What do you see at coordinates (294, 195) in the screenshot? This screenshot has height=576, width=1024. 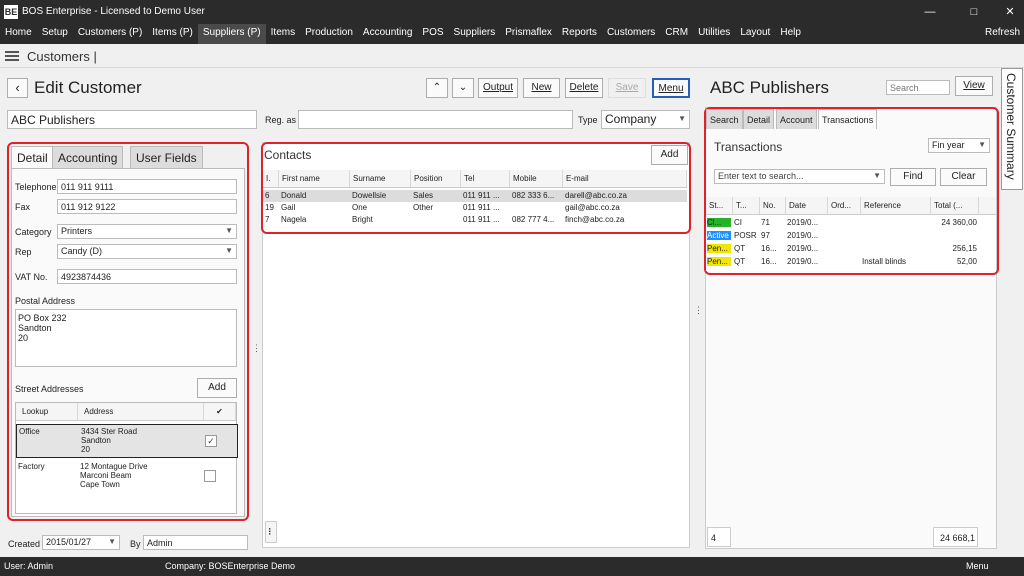 I see `table-cell: Donald` at bounding box center [294, 195].